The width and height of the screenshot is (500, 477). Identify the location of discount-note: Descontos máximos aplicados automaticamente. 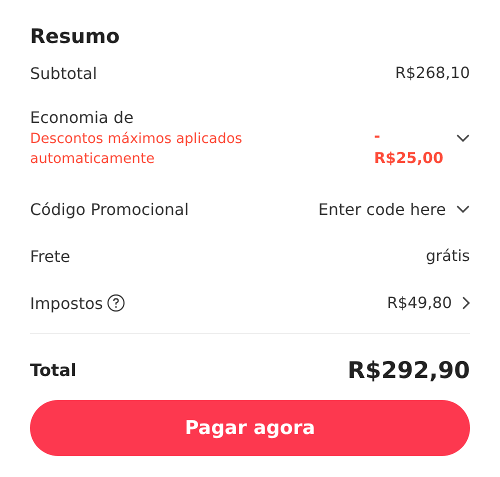
(137, 149).